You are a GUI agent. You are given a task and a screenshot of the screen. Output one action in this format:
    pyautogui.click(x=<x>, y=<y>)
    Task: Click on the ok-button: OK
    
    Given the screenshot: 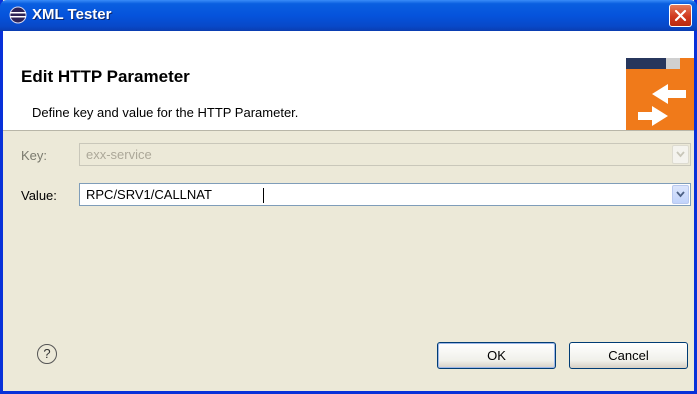 What is the action you would take?
    pyautogui.click(x=496, y=355)
    